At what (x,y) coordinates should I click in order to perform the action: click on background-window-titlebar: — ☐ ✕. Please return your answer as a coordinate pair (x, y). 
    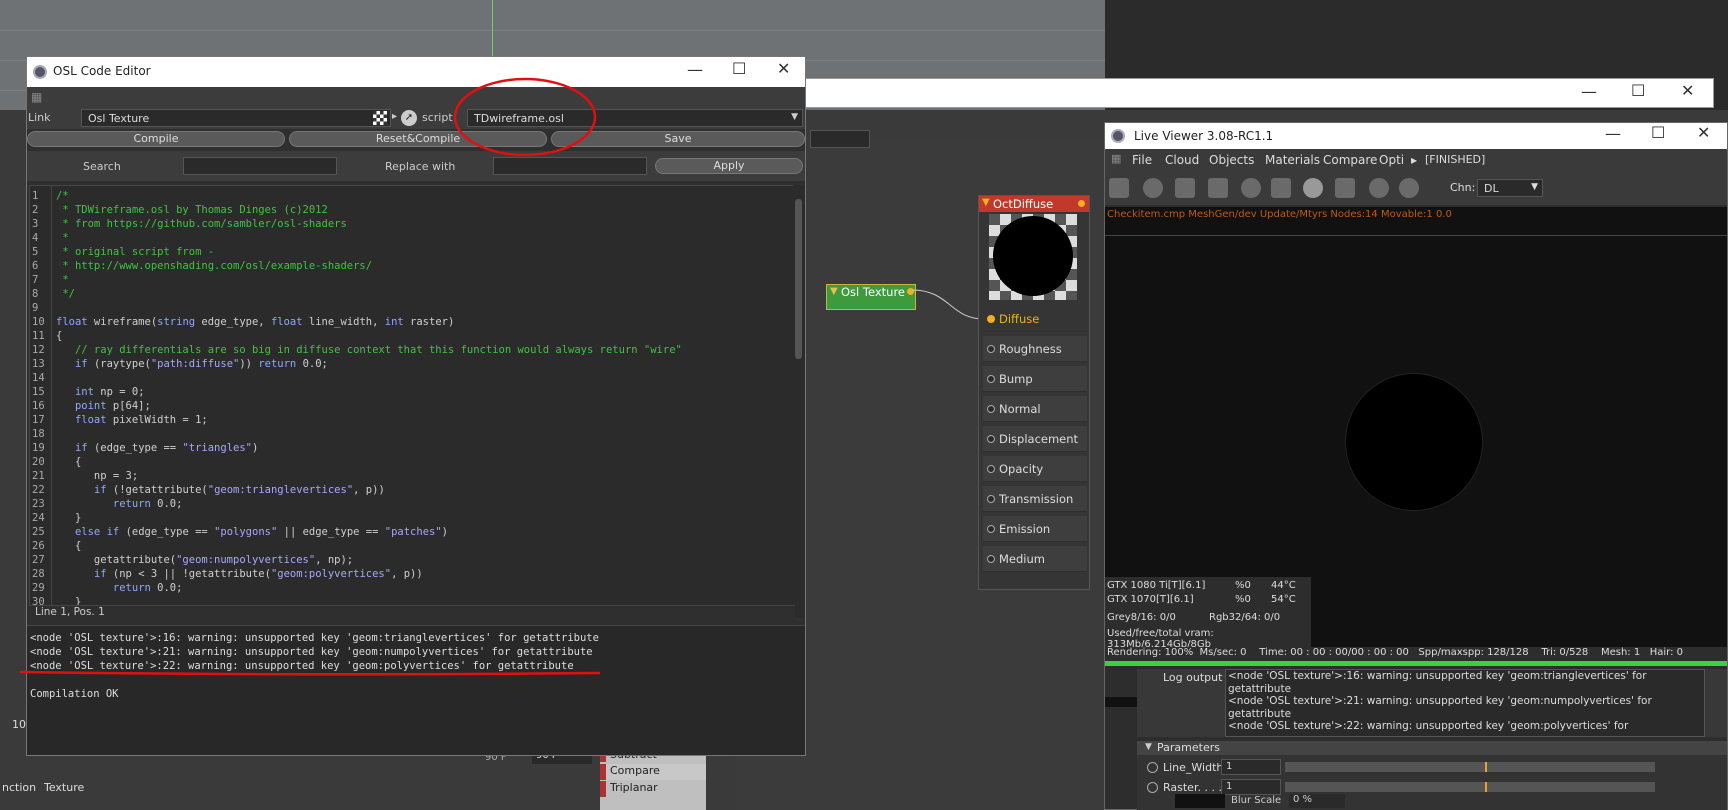
    Looking at the image, I should click on (1222, 93).